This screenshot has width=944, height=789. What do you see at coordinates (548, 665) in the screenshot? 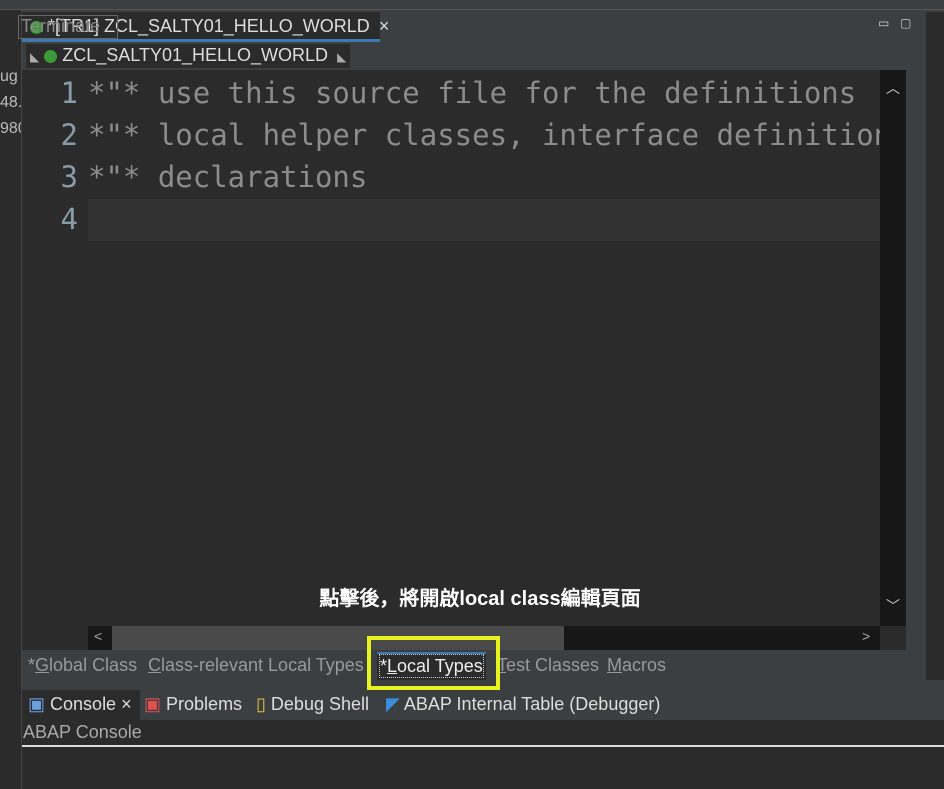
I see `tab-test-classes: Test Classes` at bounding box center [548, 665].